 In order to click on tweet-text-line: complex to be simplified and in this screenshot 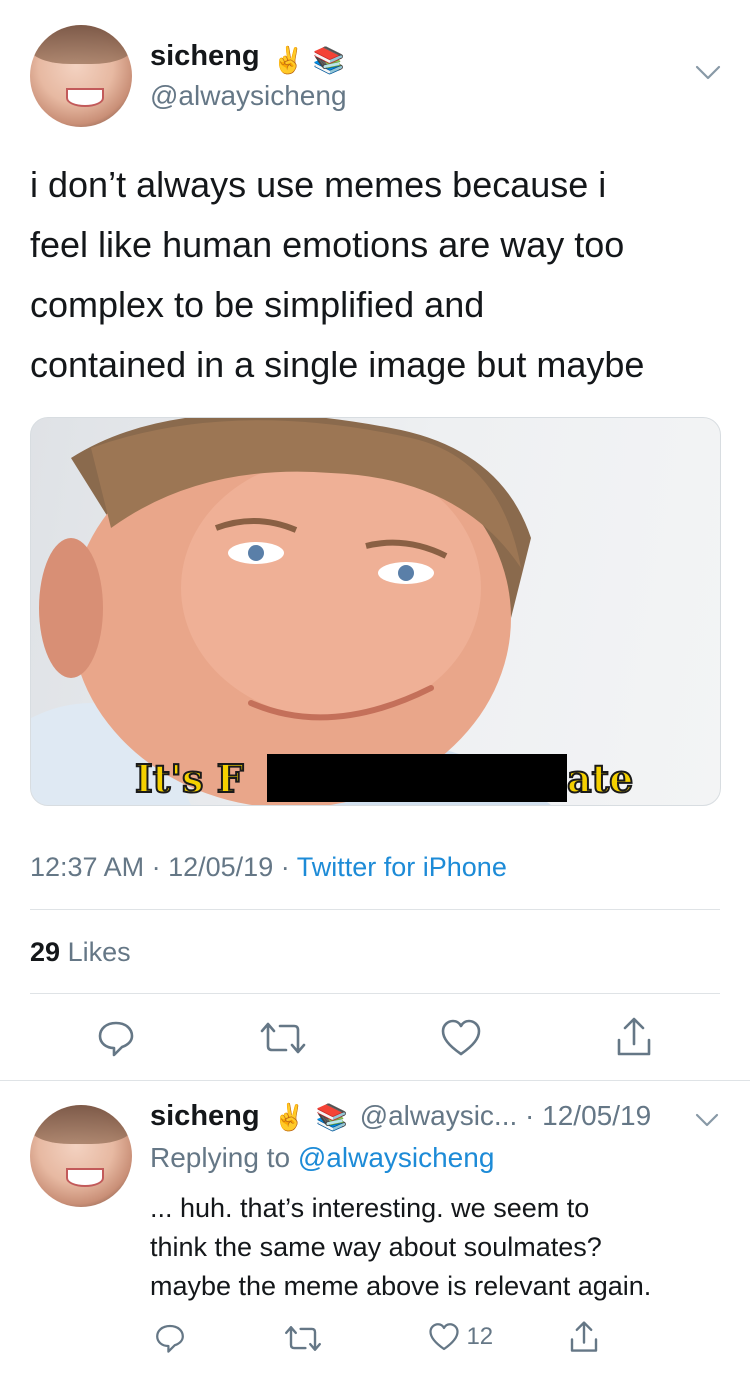, I will do `click(257, 304)`.